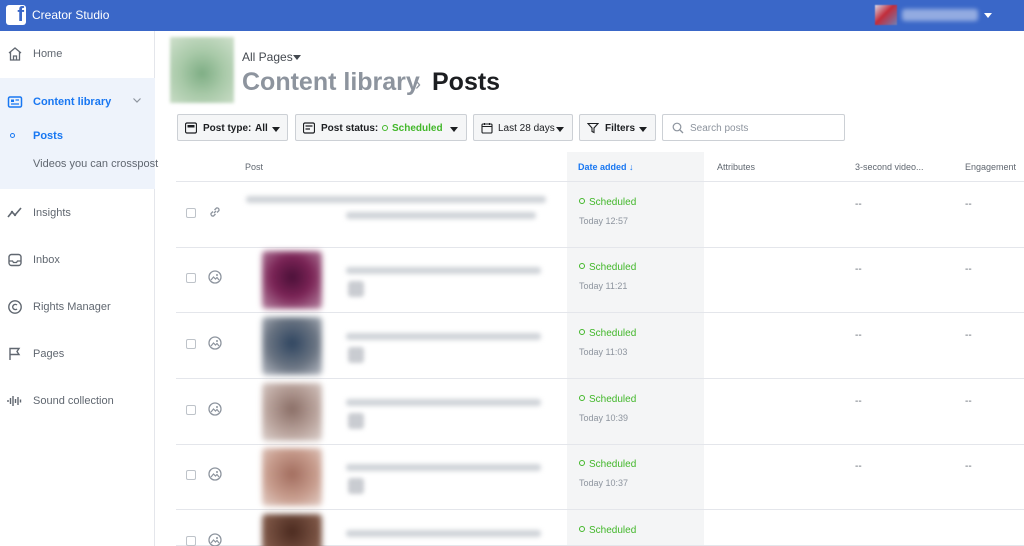 The image size is (1024, 546). What do you see at coordinates (753, 127) in the screenshot?
I see `search-input: Search posts` at bounding box center [753, 127].